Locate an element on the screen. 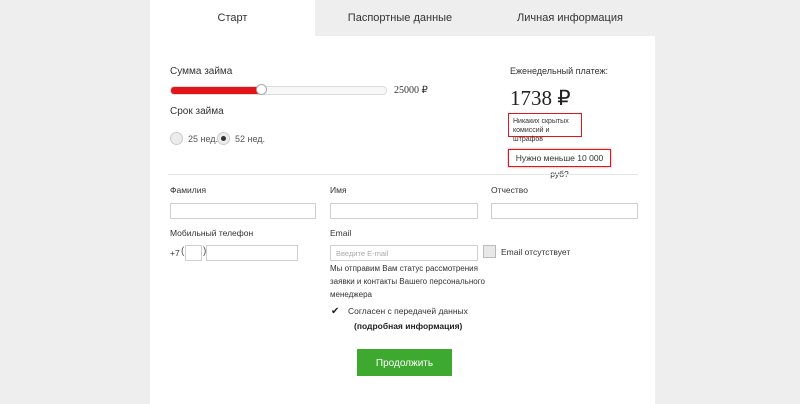 Image resolution: width=800 pixels, height=404 pixels. phone-area-code-input is located at coordinates (193, 253).